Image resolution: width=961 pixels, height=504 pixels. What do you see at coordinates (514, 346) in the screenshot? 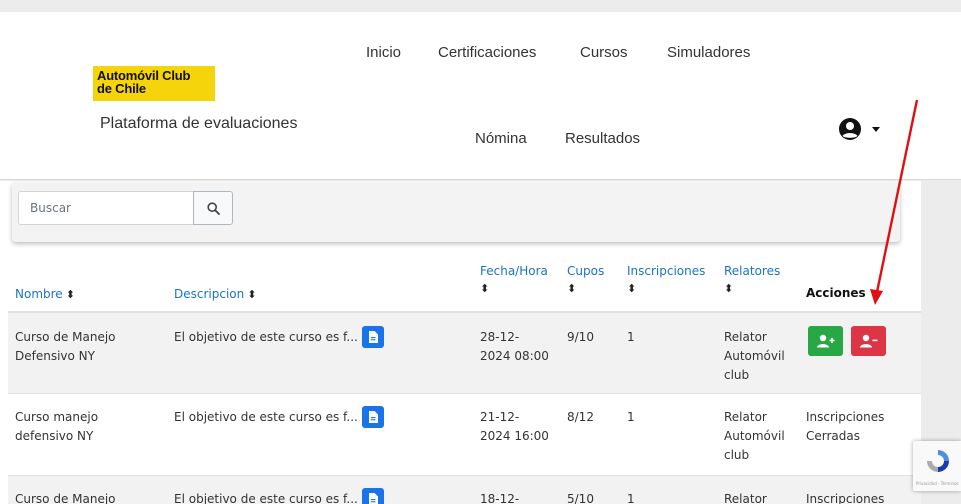
I see `cell-fecha: 28-12- 2024 08:00` at bounding box center [514, 346].